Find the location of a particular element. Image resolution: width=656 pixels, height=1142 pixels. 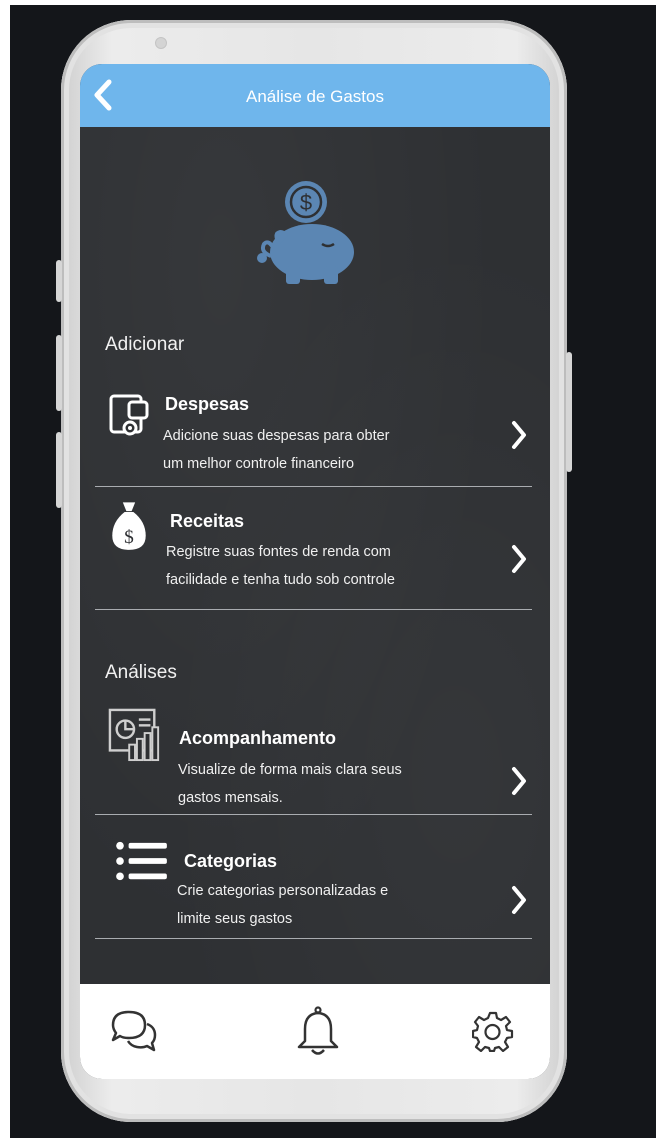

front-camera is located at coordinates (161, 43).